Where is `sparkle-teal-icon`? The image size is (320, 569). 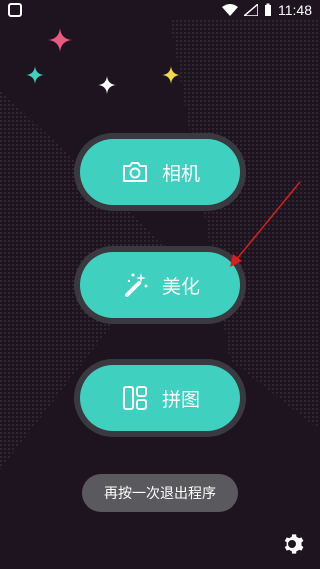 sparkle-teal-icon is located at coordinates (35, 75).